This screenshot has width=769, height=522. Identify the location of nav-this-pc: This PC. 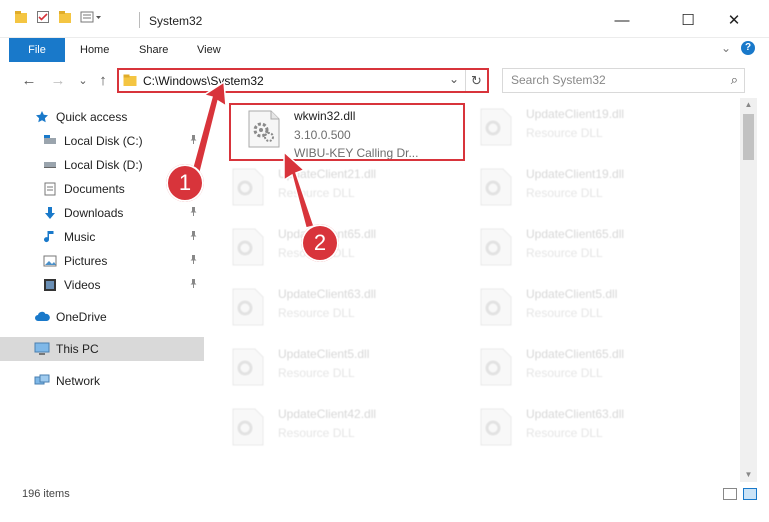
(102, 349).